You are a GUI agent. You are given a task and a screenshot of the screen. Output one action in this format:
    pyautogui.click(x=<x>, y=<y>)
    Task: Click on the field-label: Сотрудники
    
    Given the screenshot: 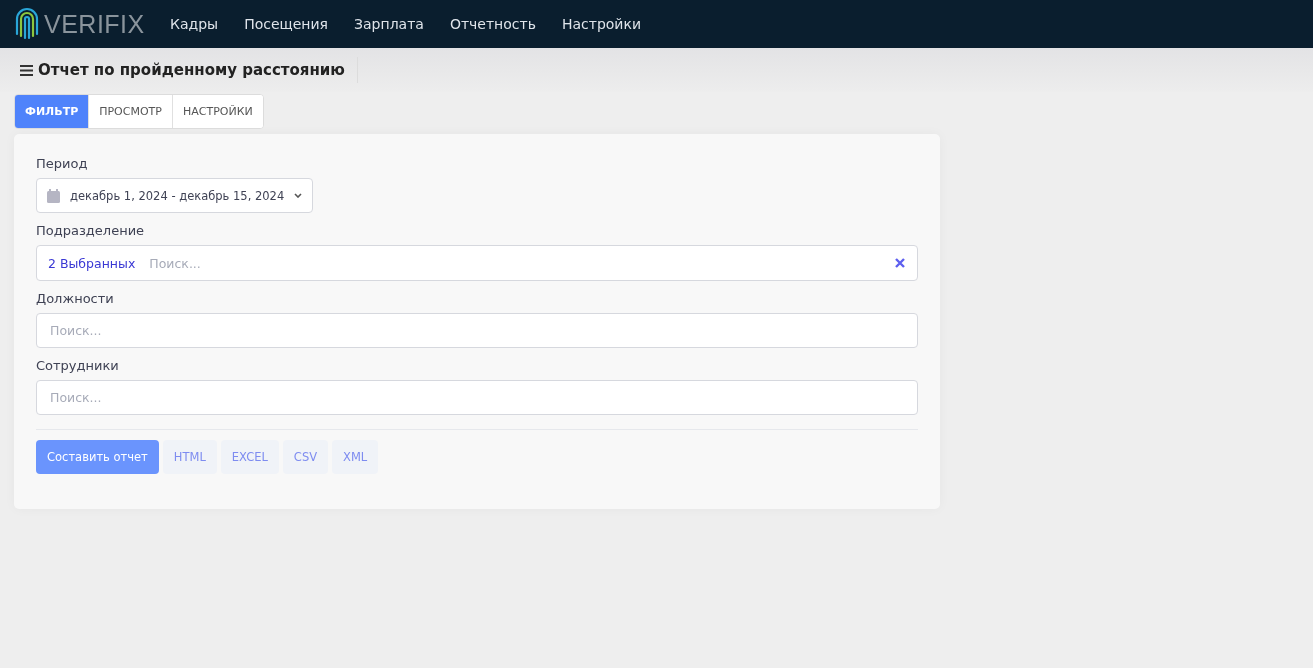 What is the action you would take?
    pyautogui.click(x=78, y=365)
    